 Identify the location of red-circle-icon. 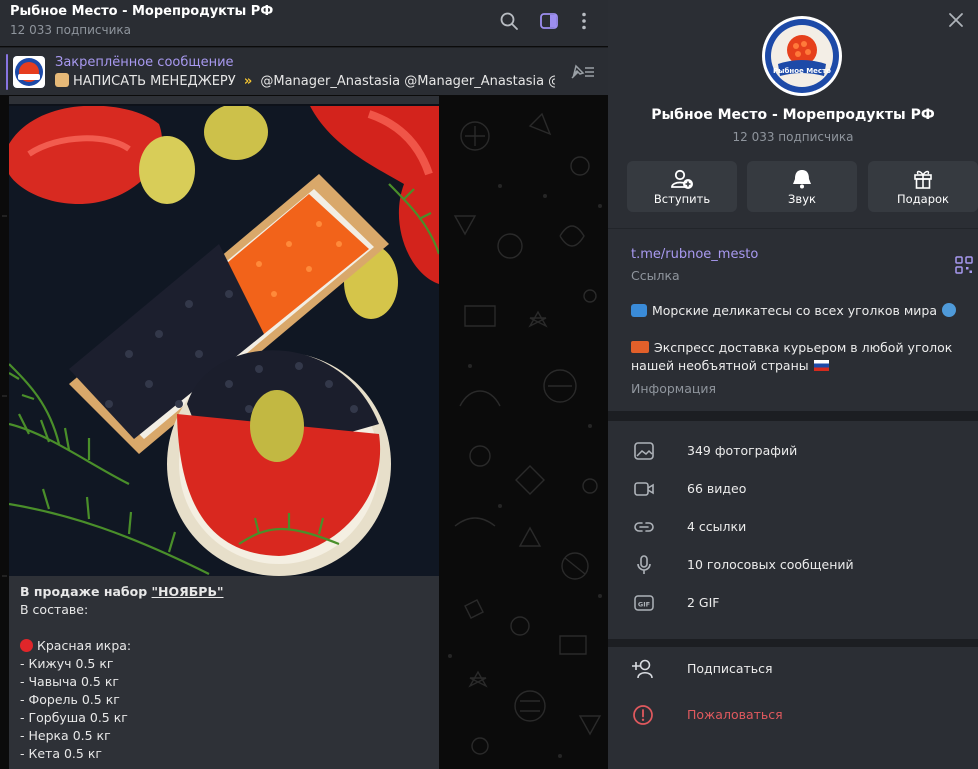
(26, 645).